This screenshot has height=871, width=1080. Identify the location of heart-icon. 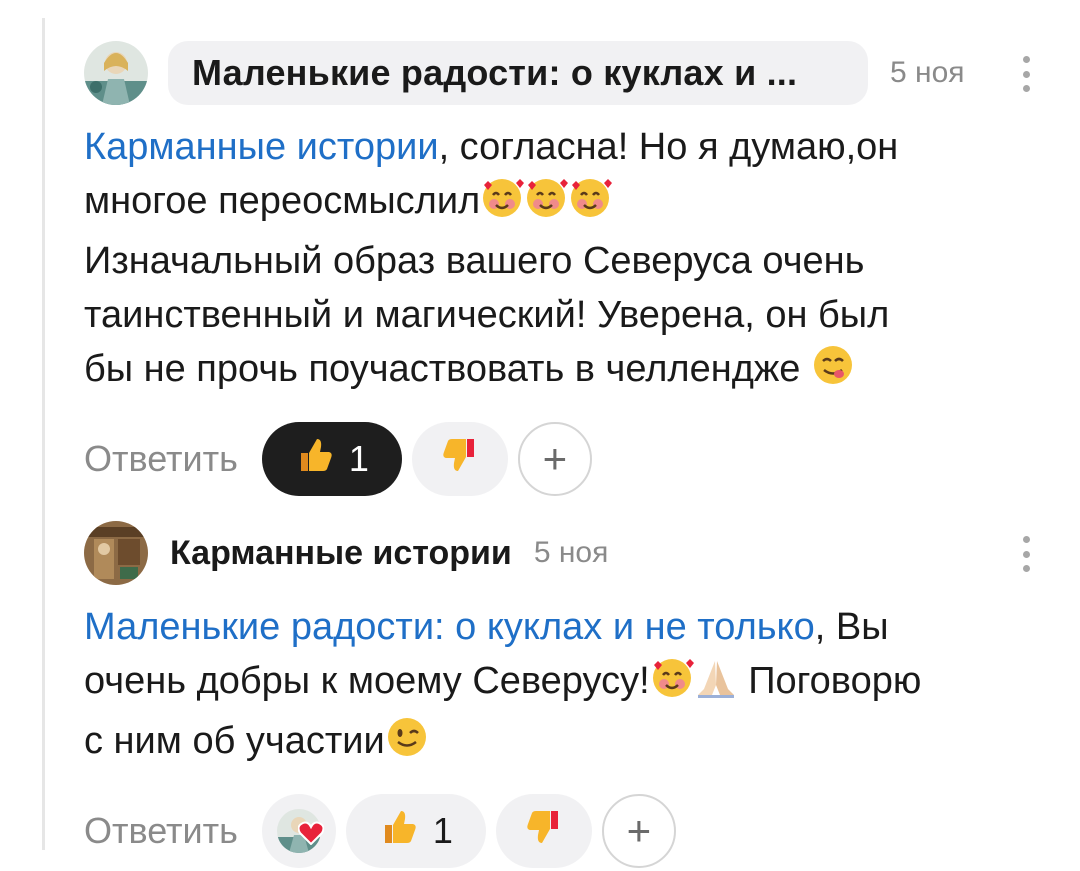
(311, 833).